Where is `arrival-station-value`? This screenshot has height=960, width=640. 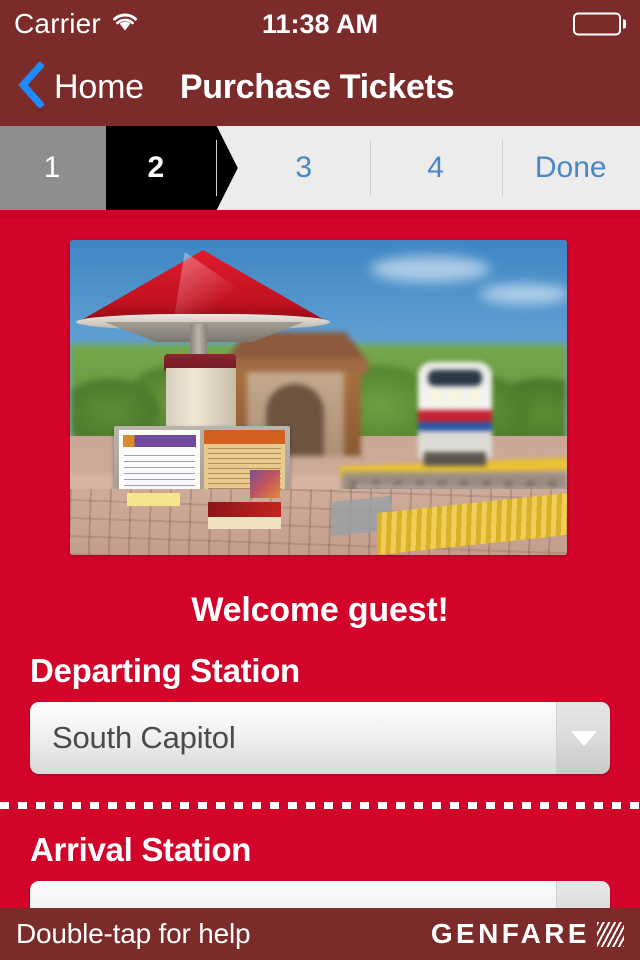 arrival-station-value is located at coordinates (293, 894).